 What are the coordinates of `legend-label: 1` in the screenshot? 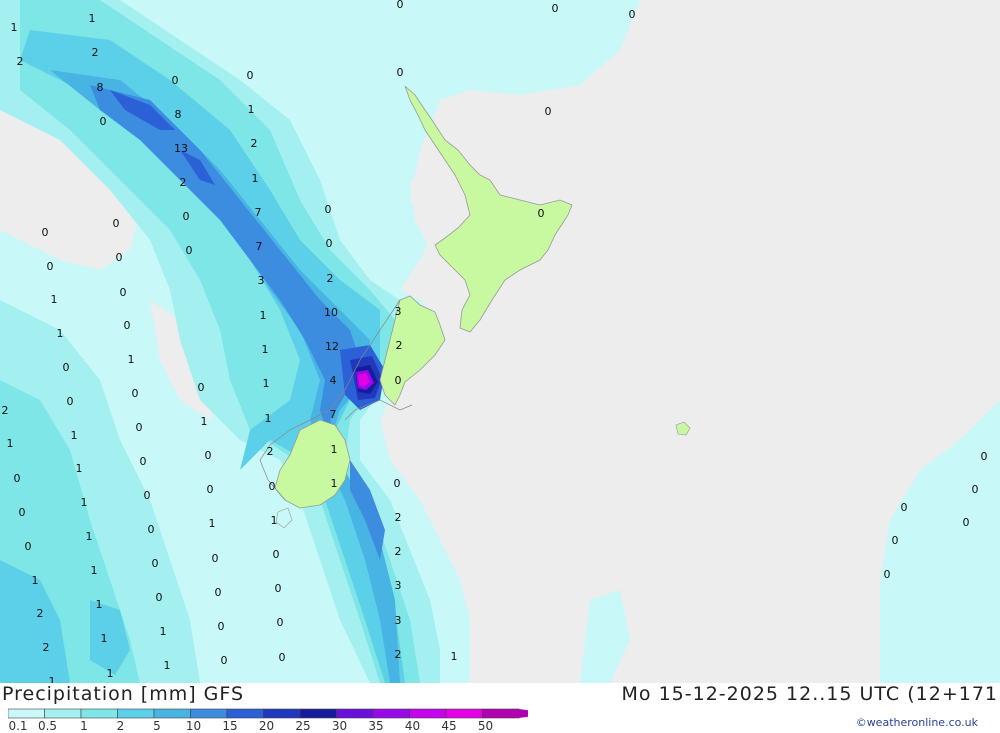 It's located at (84, 725).